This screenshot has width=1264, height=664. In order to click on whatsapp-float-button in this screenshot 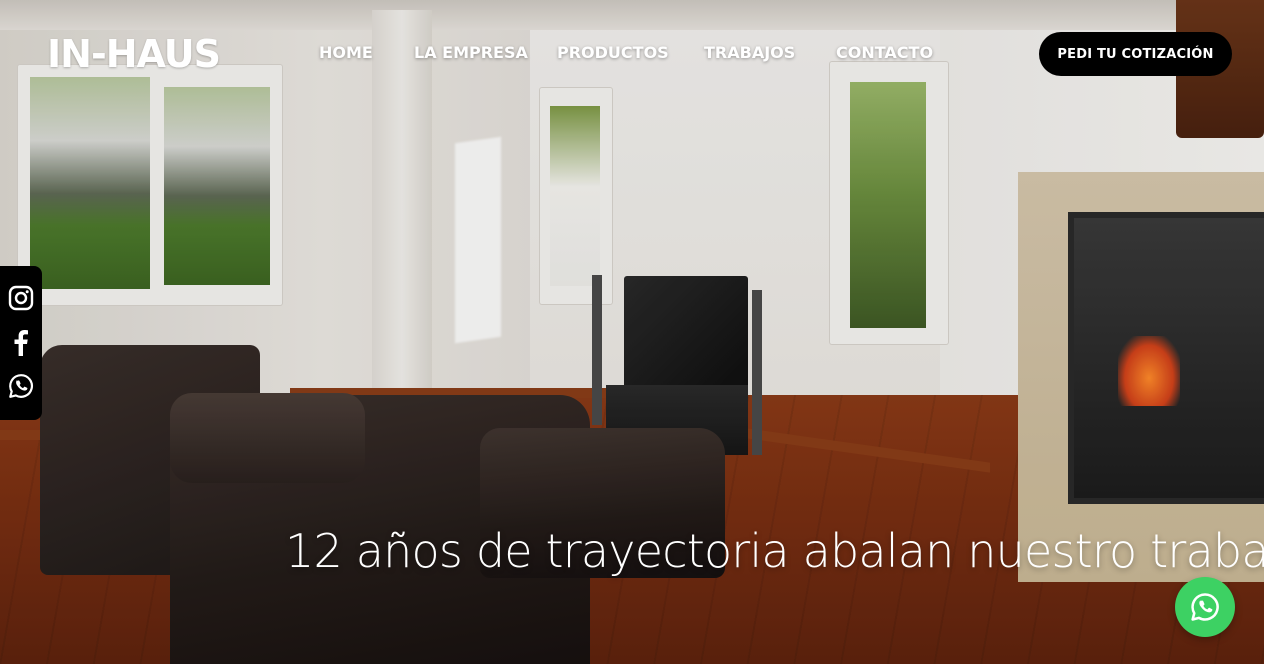, I will do `click(1205, 607)`.